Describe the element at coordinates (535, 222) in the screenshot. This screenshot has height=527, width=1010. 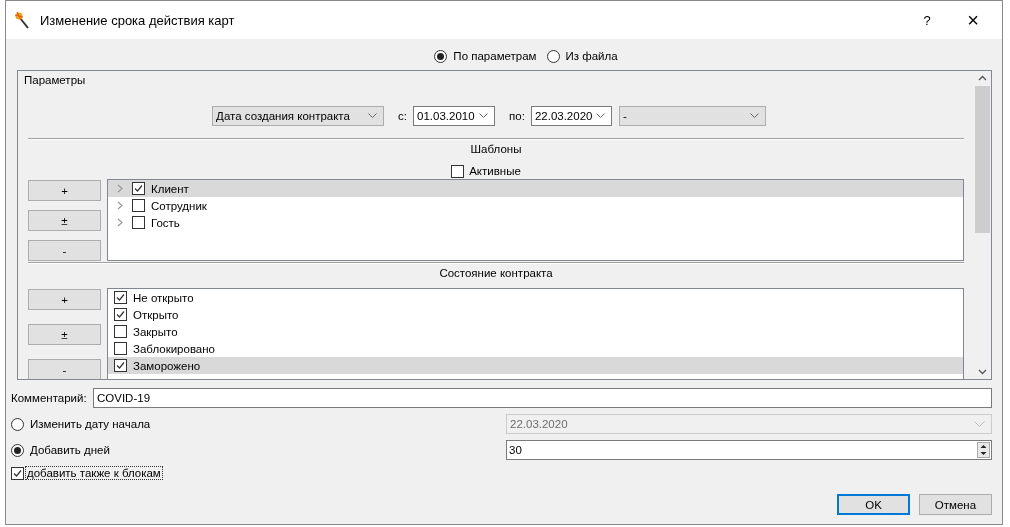
I see `tree-item: Гость` at that location.